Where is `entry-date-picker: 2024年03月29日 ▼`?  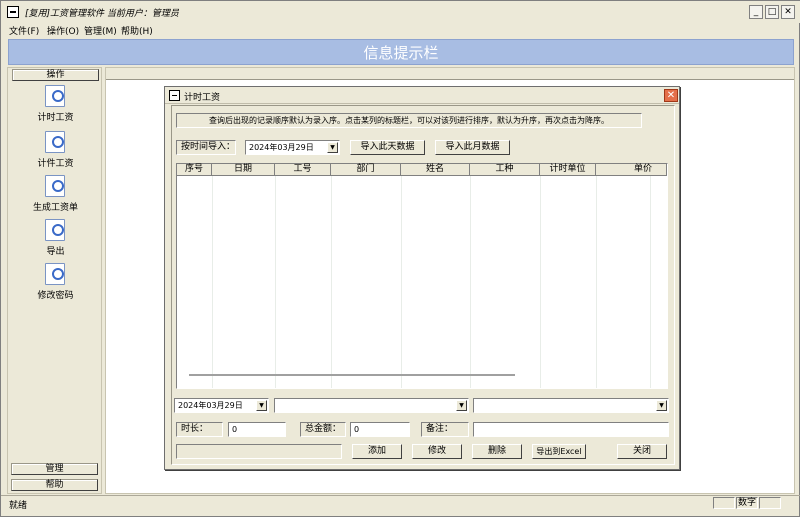 entry-date-picker: 2024年03月29日 ▼ is located at coordinates (221, 405).